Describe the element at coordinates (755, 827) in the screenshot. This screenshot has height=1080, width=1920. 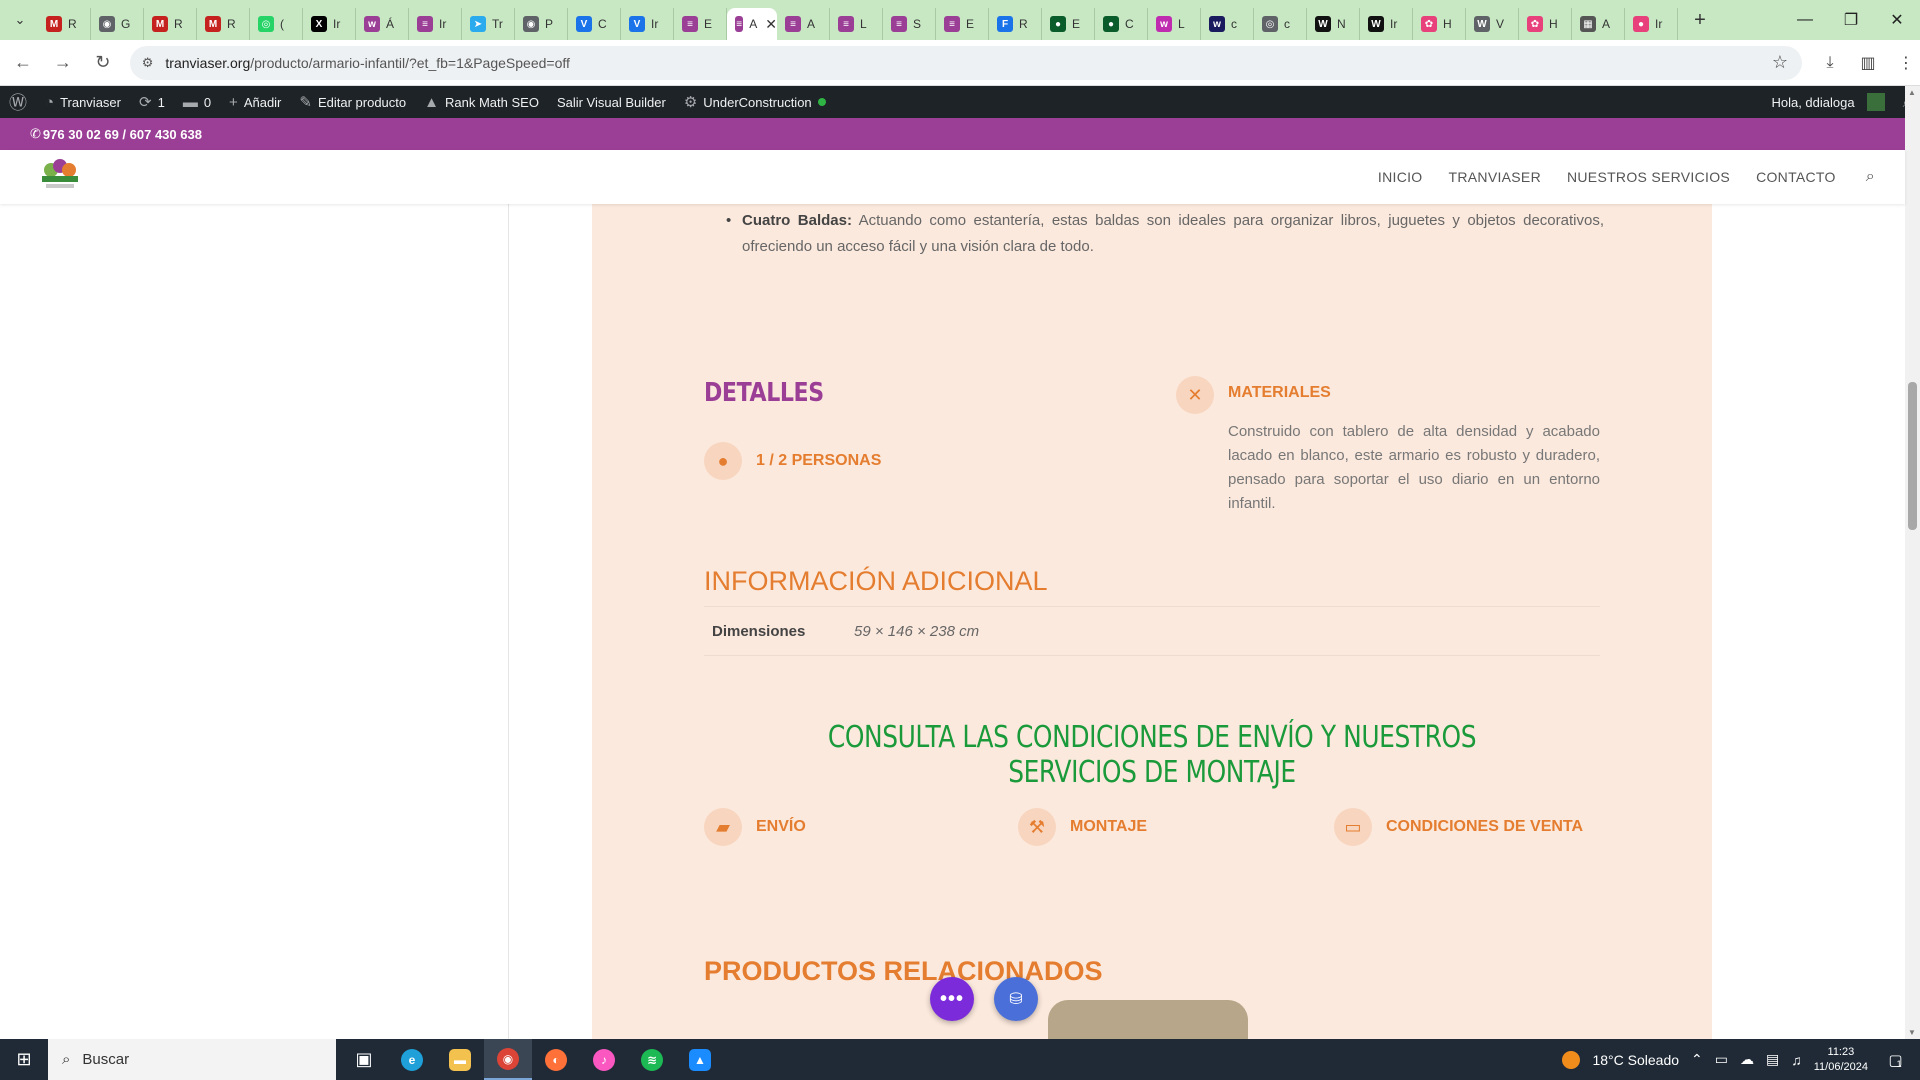
I see `service-shipping: ▰ ENVÍO` at that location.